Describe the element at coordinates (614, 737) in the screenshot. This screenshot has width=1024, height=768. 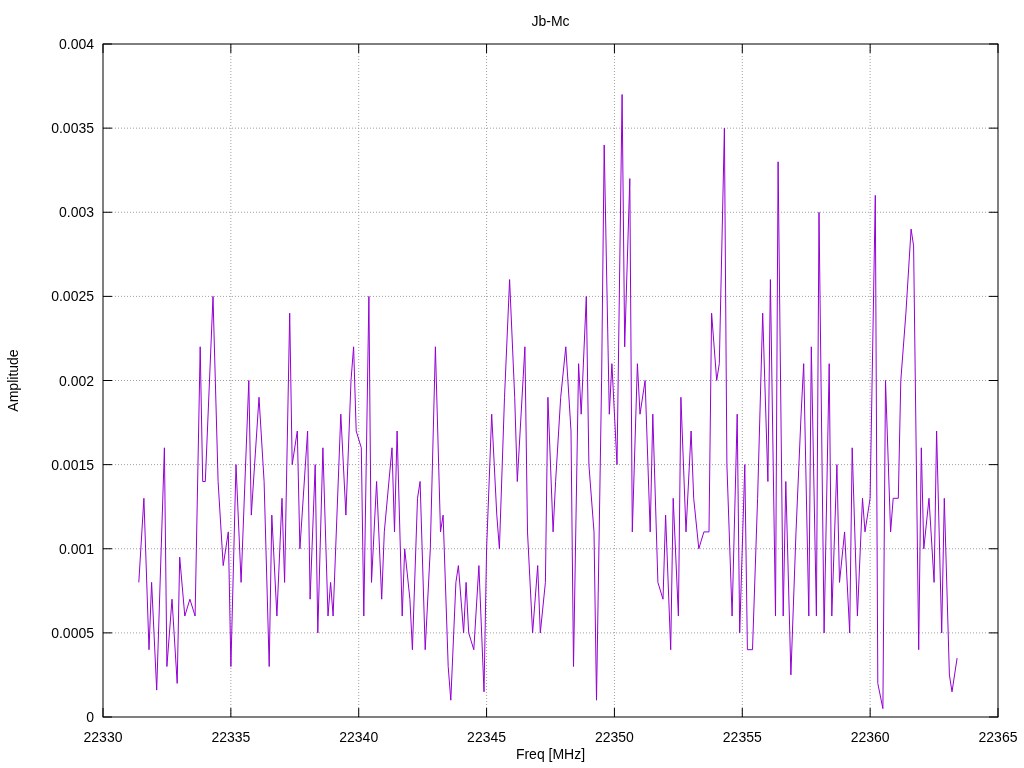
I see `axis-tick-label: 22350` at that location.